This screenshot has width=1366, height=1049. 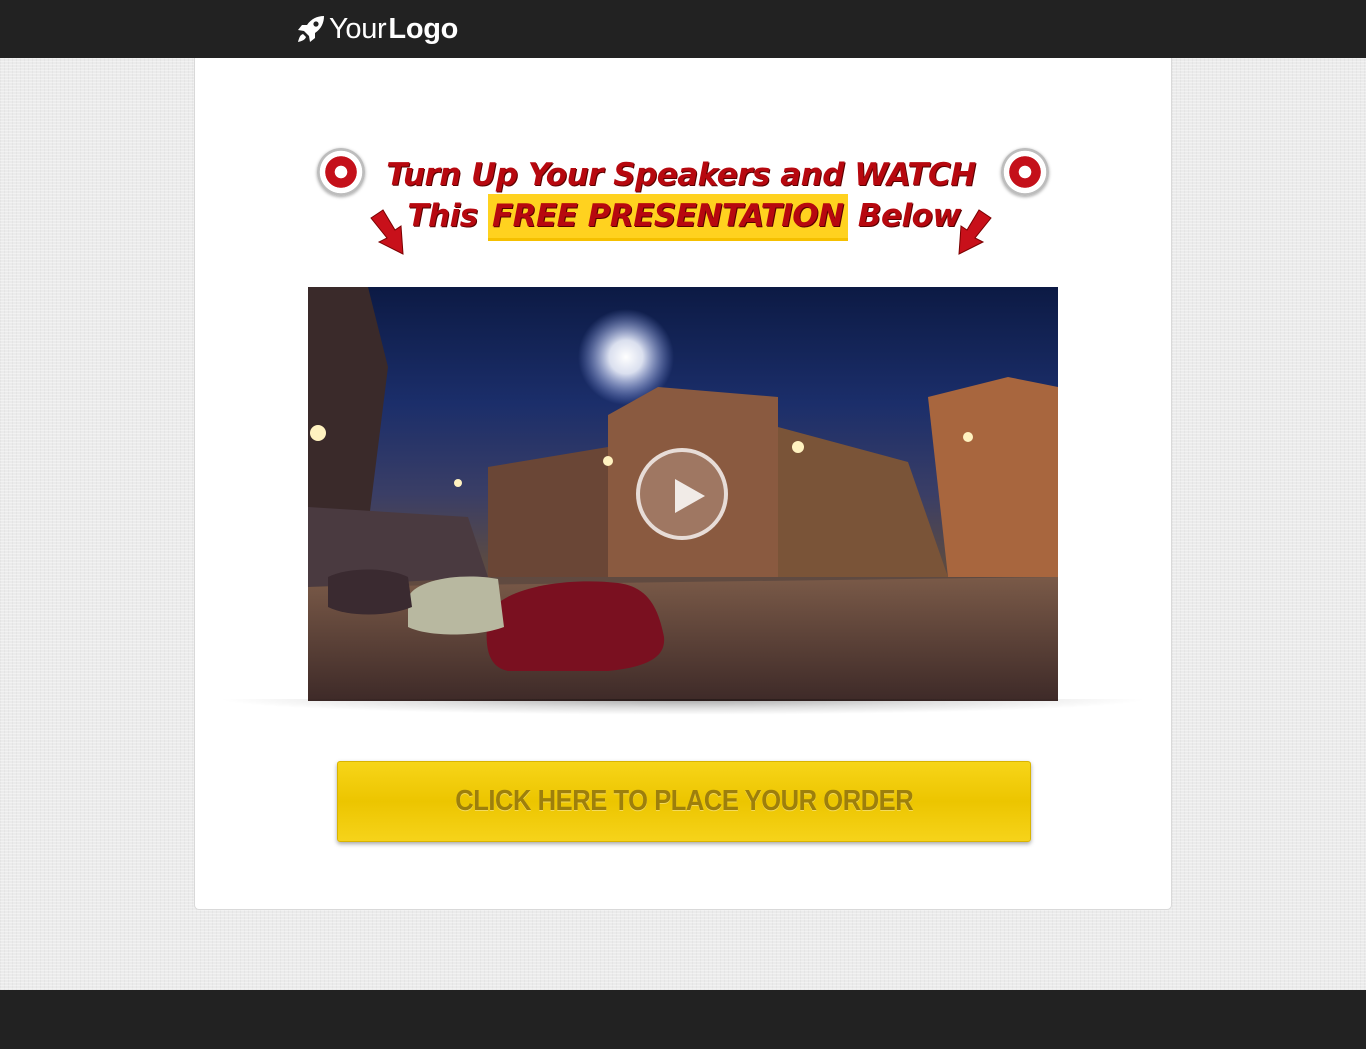 I want to click on headline-line-2-before: This, so click(x=442, y=216).